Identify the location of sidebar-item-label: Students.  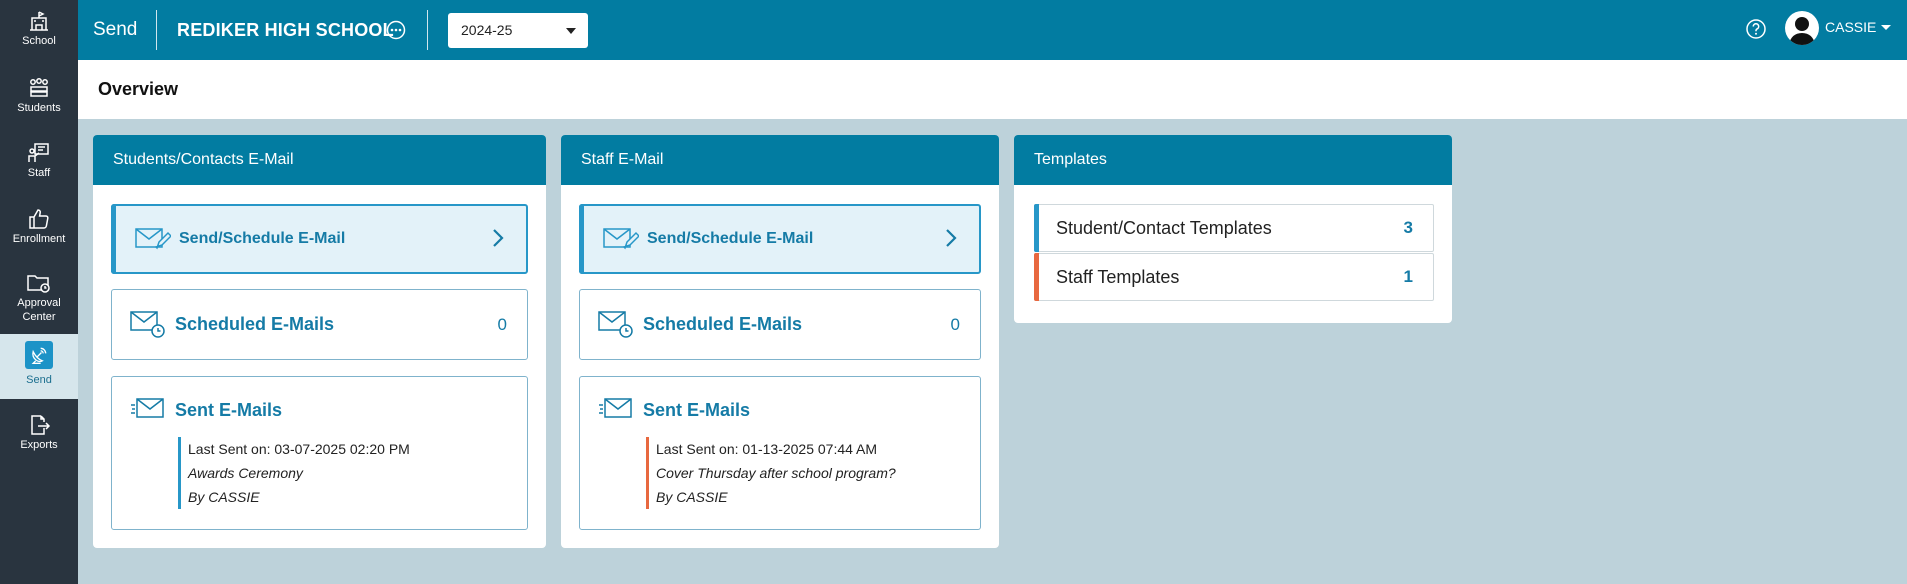
(39, 108).